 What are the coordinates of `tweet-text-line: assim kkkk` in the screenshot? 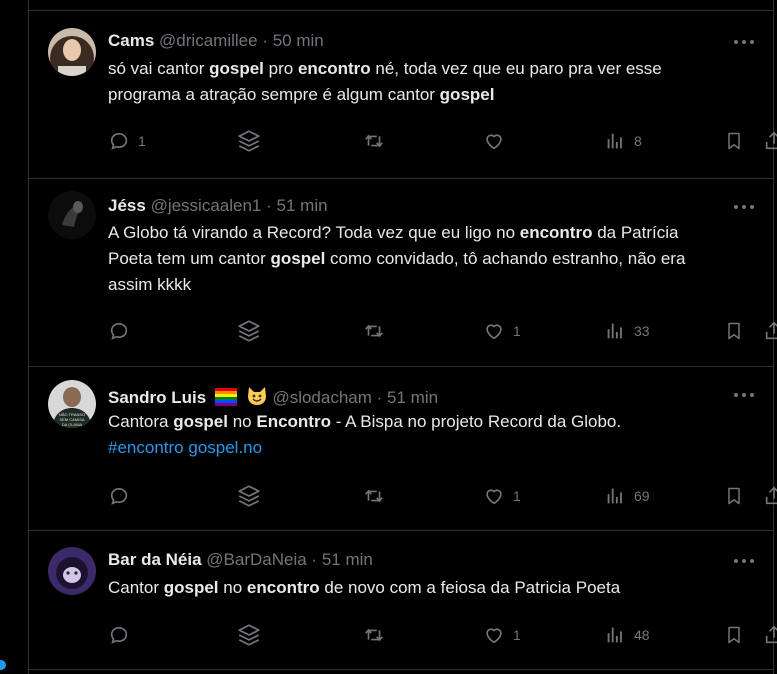 It's located at (418, 285).